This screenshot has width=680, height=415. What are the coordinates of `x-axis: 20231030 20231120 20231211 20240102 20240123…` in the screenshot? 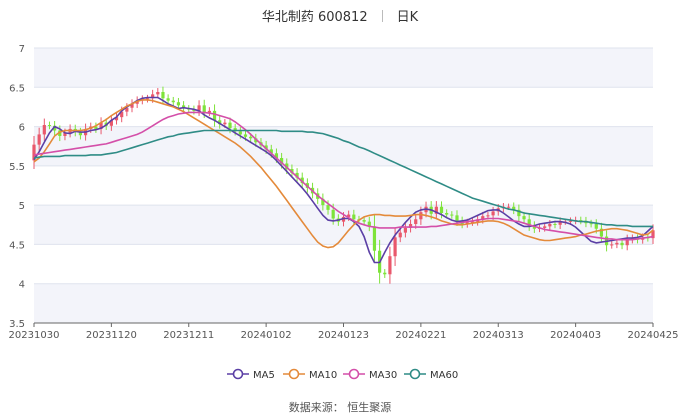 It's located at (344, 331).